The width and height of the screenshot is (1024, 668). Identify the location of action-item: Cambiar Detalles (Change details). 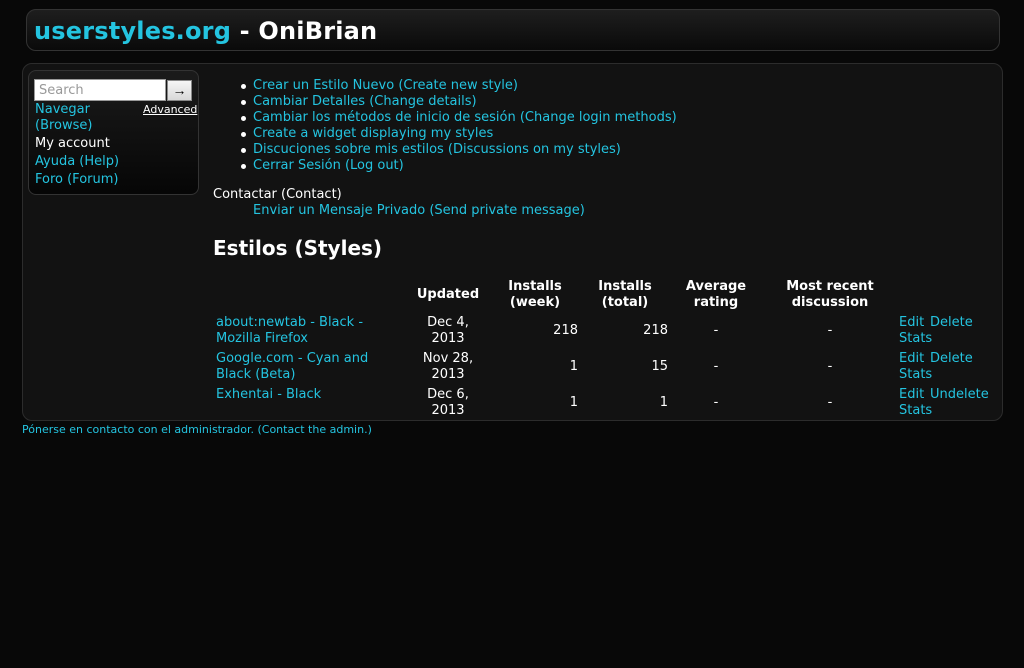
(459, 102).